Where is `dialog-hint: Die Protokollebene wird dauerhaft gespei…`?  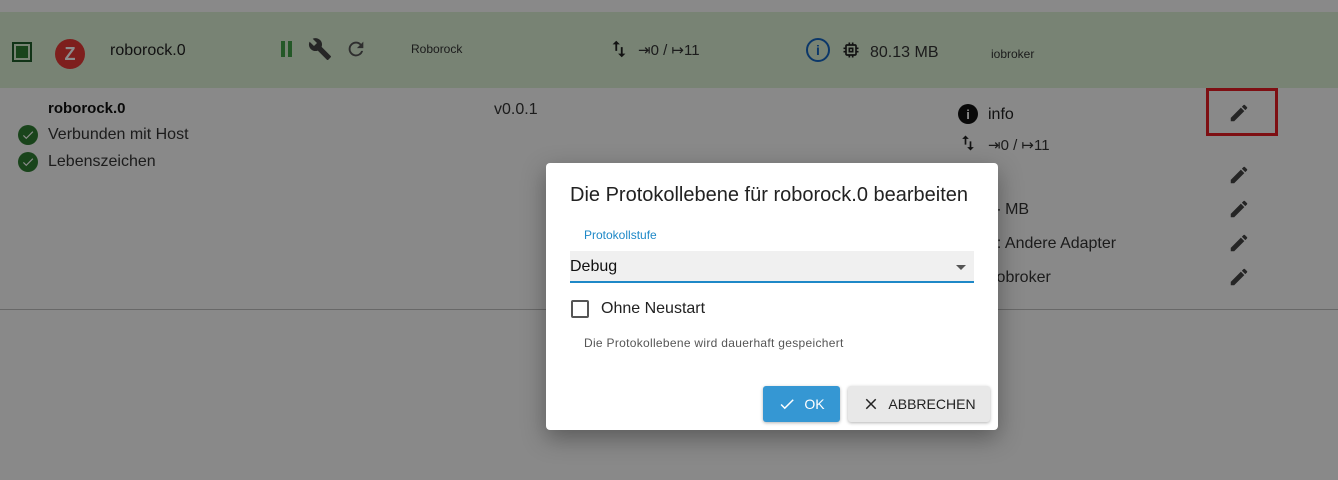 dialog-hint: Die Protokollebene wird dauerhaft gespei… is located at coordinates (714, 343).